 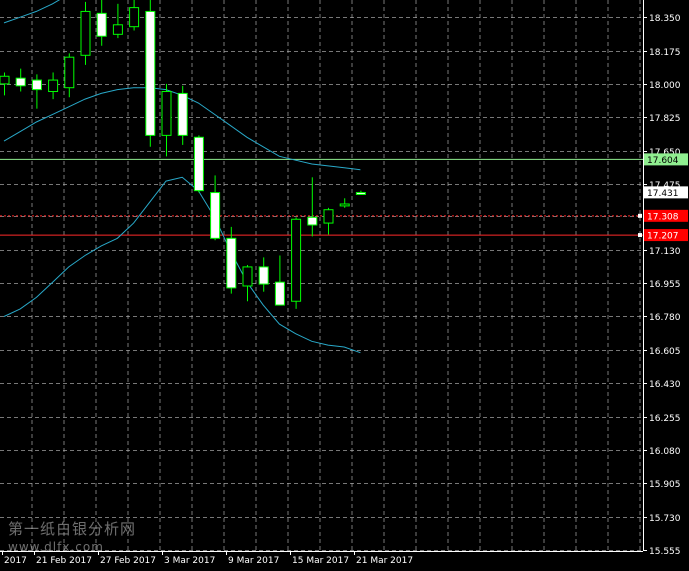 What do you see at coordinates (665, 86) in the screenshot?
I see `y-tick-label: 18.000` at bounding box center [665, 86].